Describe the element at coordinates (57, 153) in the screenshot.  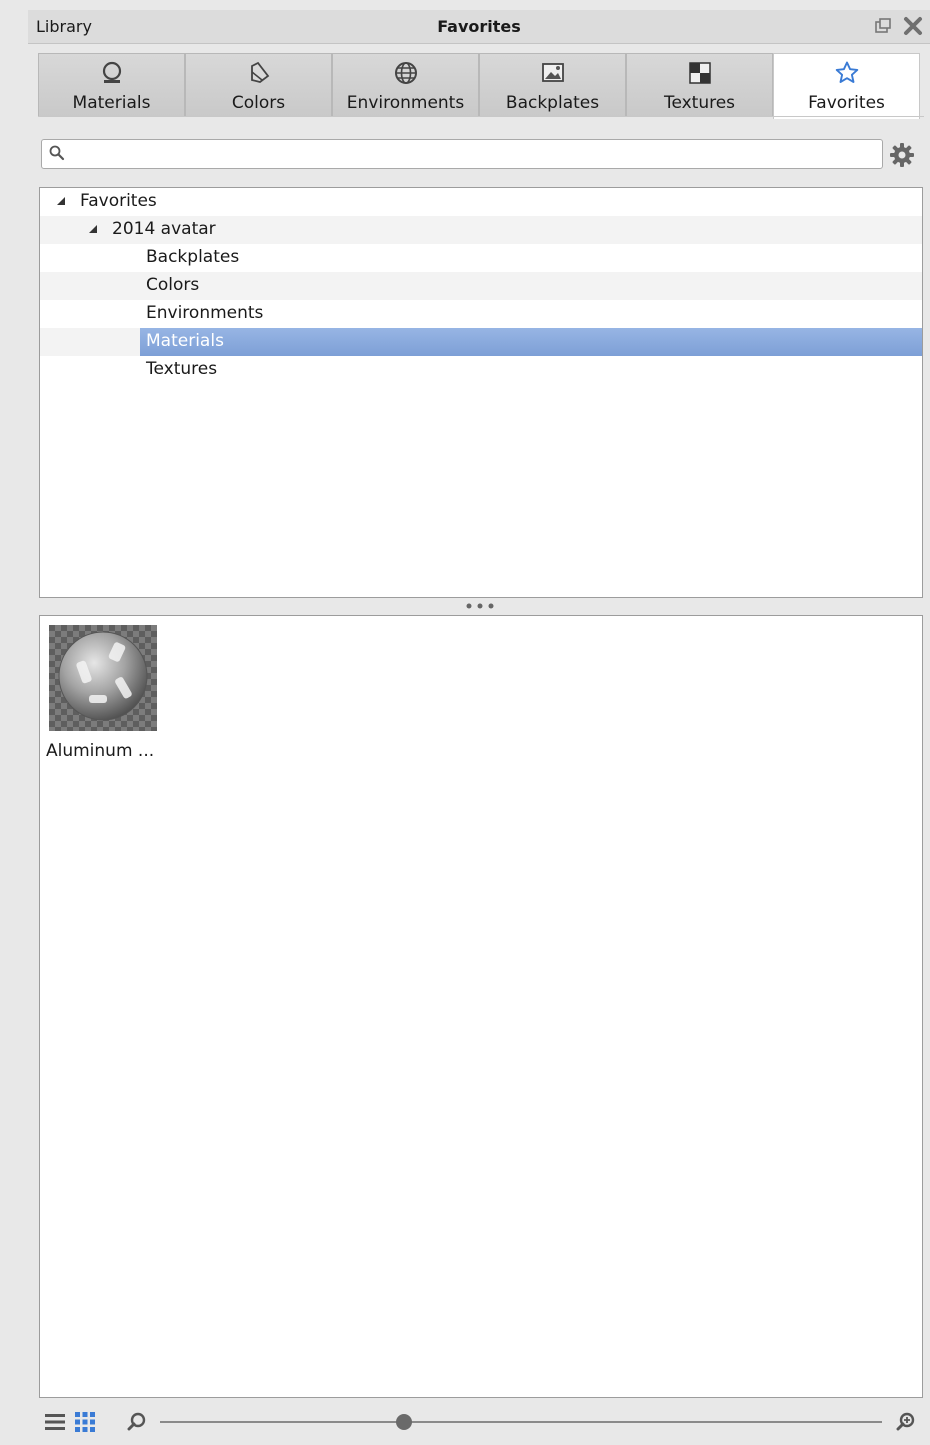
I see `search-icon` at that location.